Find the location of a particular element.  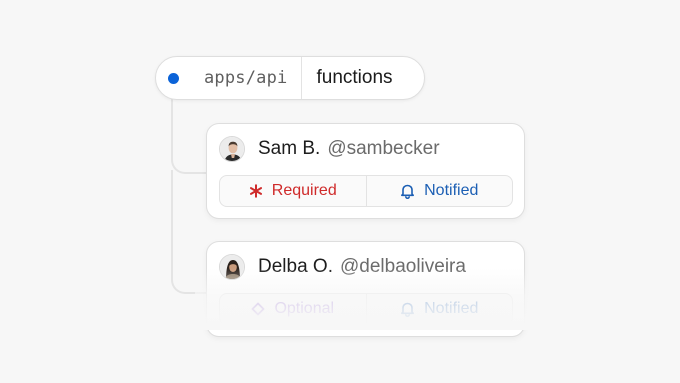

path-breadcrumb: apps/api functions is located at coordinates (290, 78).